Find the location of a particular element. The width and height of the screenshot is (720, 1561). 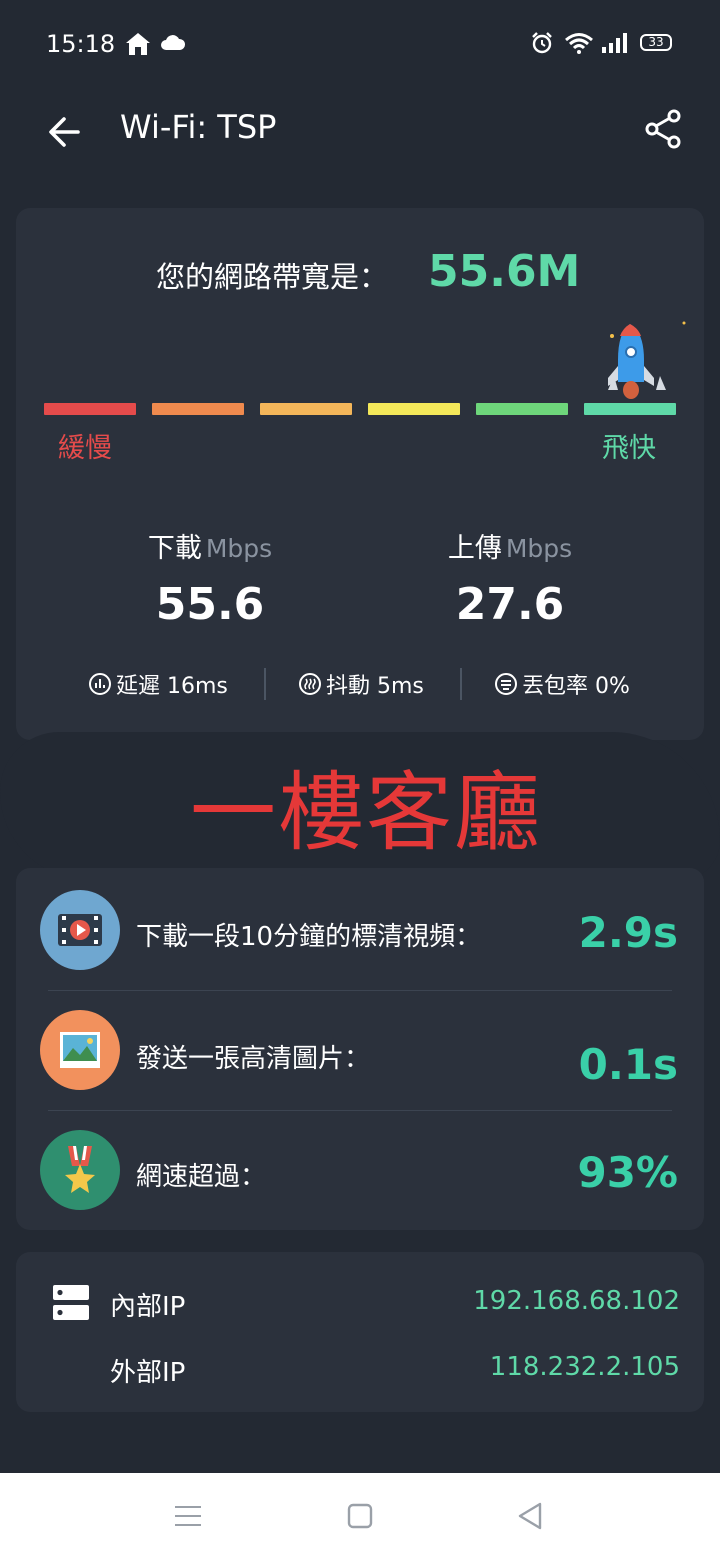

internal-ip-value: 192.168.68.102 is located at coordinates (576, 1301).